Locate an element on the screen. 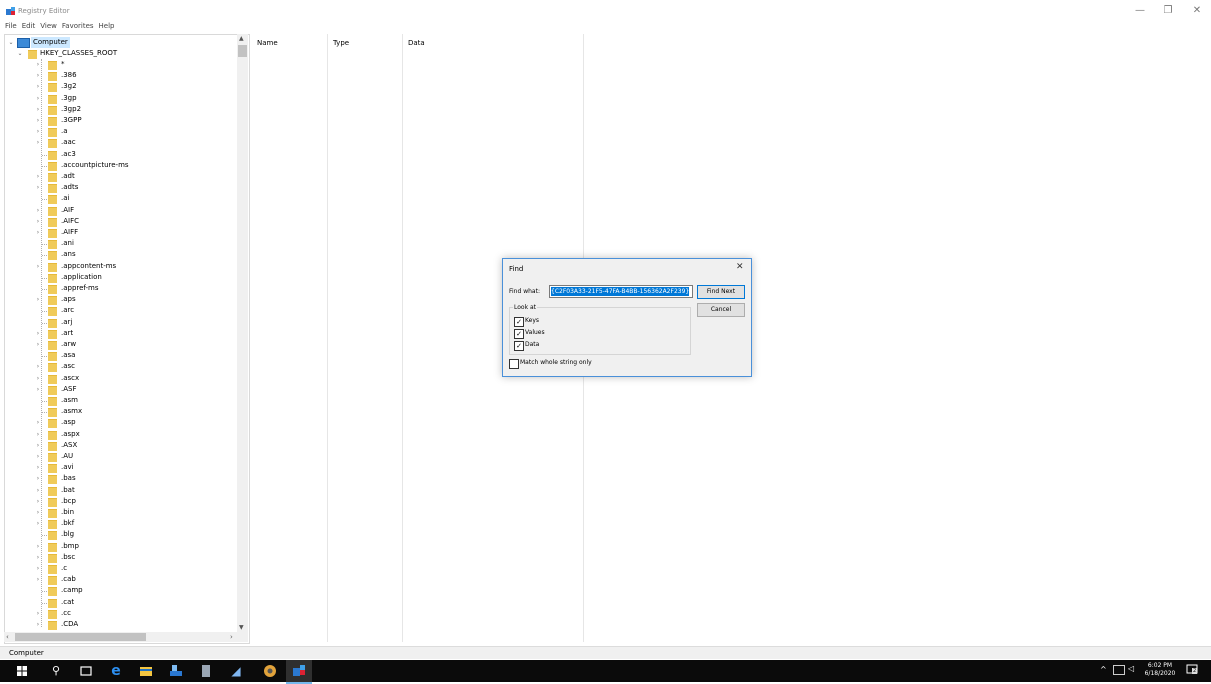 The height and width of the screenshot is (684, 1211). network-icon is located at coordinates (1119, 670).